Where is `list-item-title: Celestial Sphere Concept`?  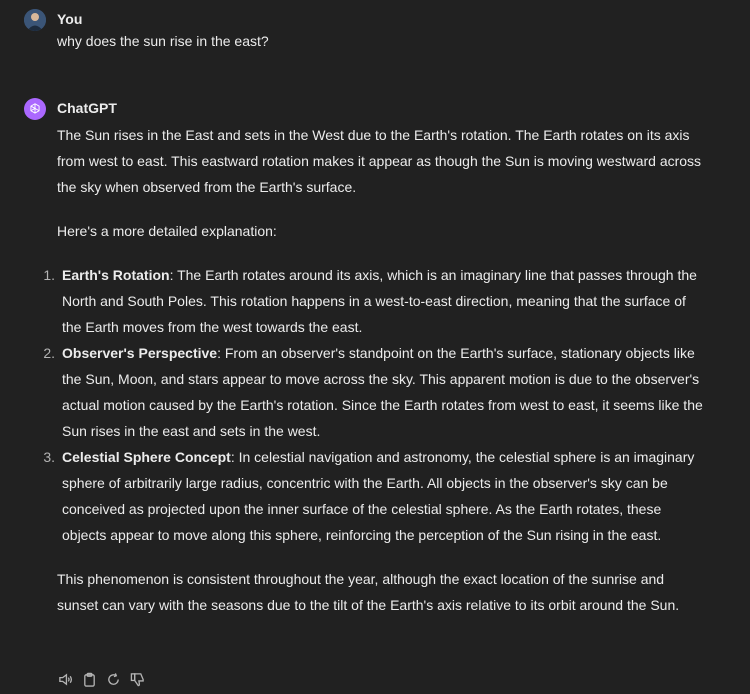 list-item-title: Celestial Sphere Concept is located at coordinates (146, 457).